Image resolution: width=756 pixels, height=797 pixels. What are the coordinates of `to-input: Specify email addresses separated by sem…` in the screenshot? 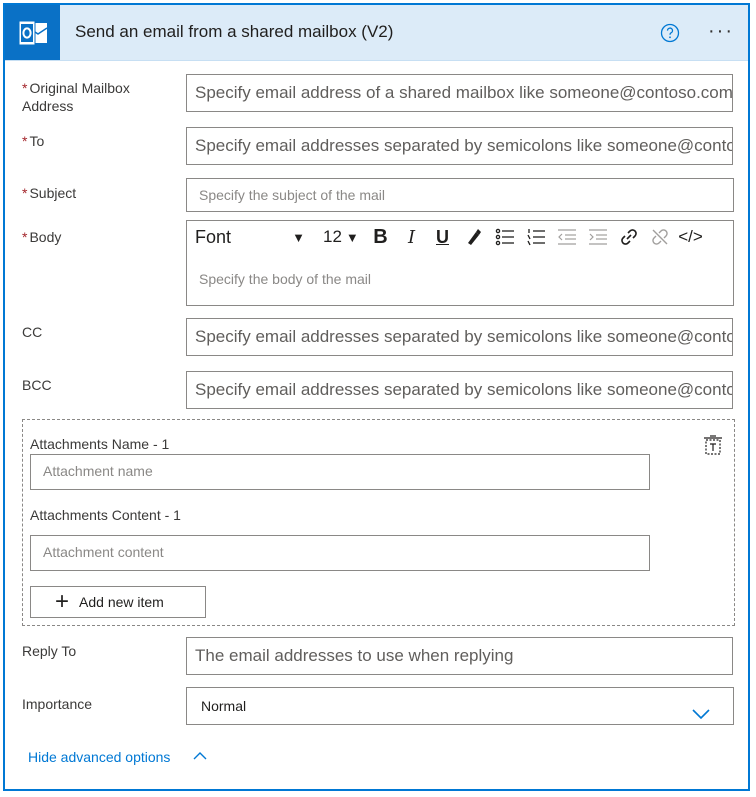 It's located at (459, 146).